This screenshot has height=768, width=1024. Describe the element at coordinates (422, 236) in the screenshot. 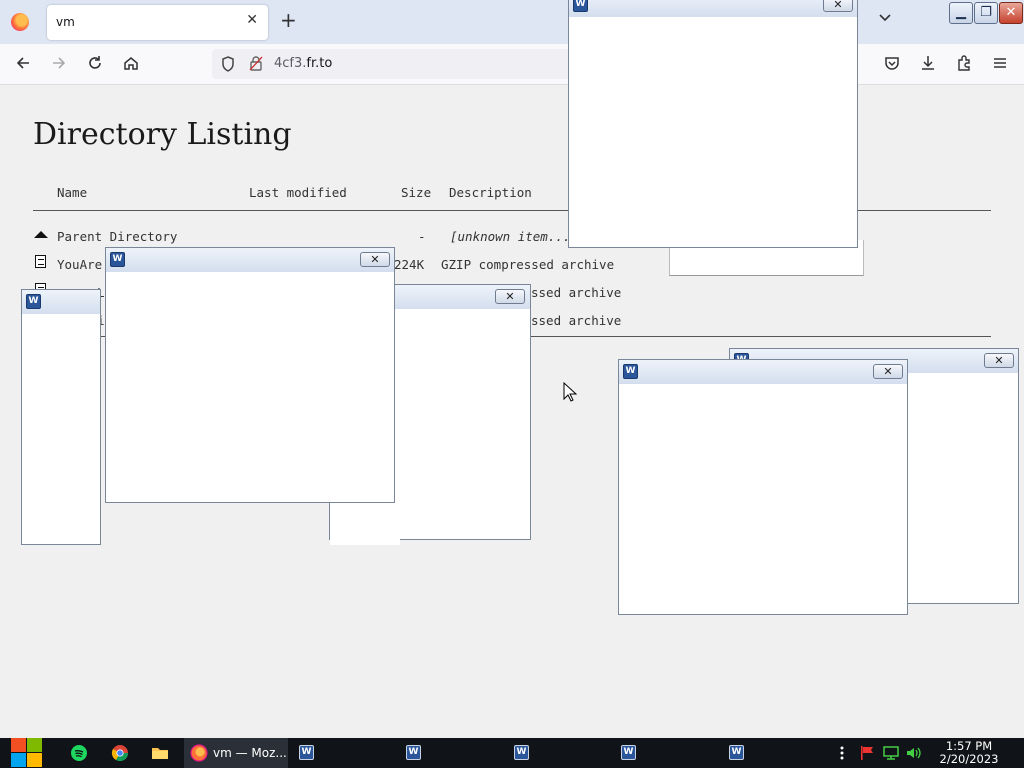

I see `file-size: -` at that location.